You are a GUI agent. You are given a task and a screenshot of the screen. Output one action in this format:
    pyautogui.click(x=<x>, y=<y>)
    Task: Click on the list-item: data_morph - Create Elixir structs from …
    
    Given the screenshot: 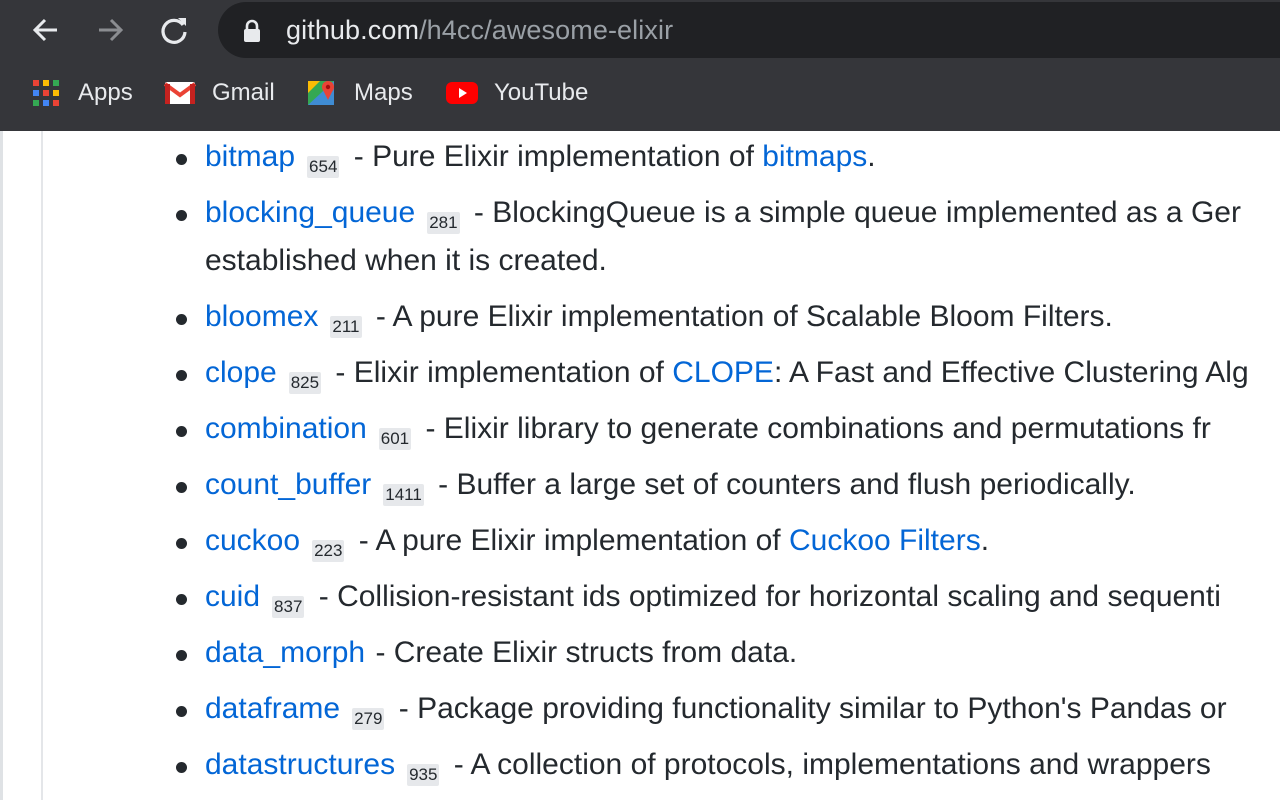 What is the action you would take?
    pyautogui.click(x=485, y=653)
    